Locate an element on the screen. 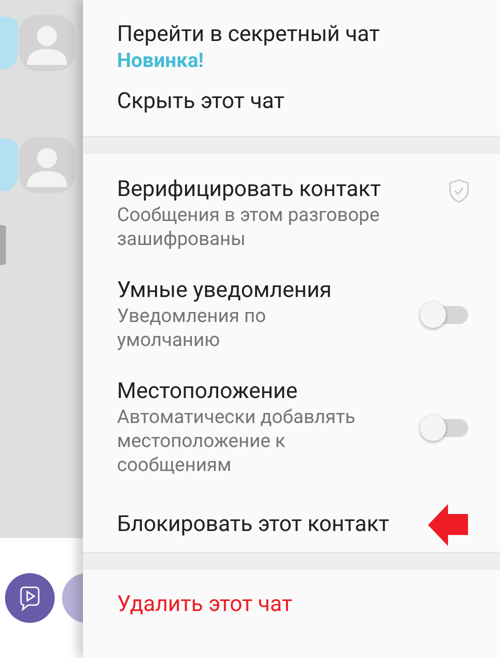 This screenshot has width=500, height=658. menu-item: Скрыть этот чат is located at coordinates (200, 102).